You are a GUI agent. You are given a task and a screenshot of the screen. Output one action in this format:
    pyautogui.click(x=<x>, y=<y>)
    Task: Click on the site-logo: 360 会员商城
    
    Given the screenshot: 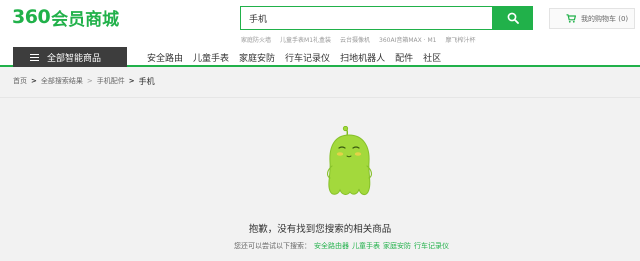 What is the action you would take?
    pyautogui.click(x=66, y=18)
    